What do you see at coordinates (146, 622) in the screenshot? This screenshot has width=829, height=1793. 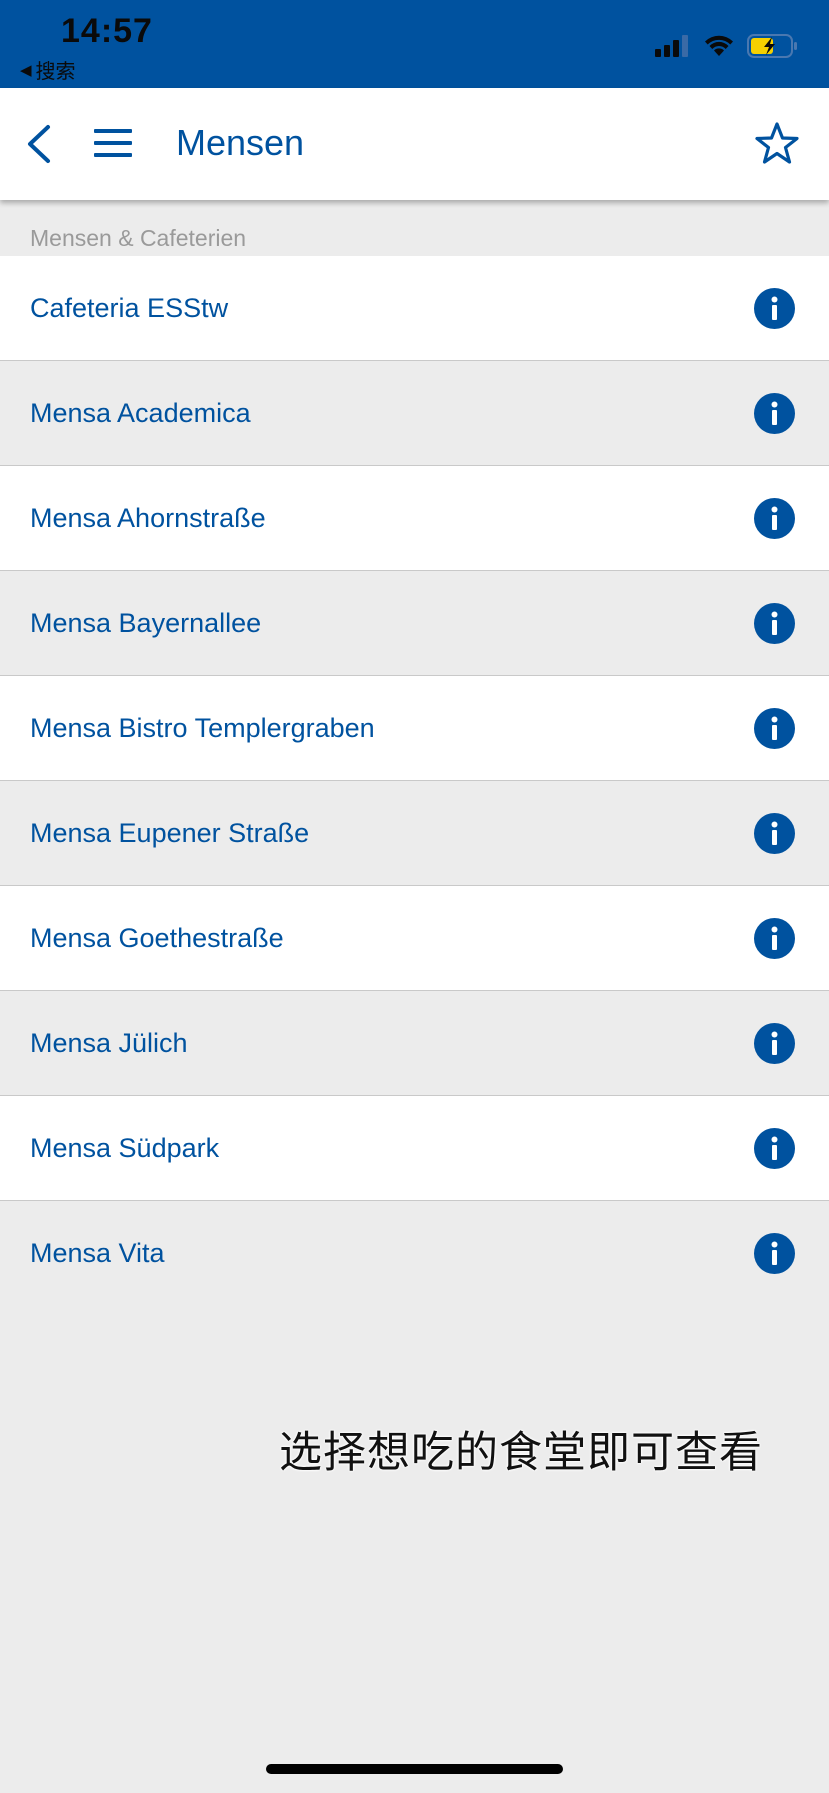 I see `list-item-label: Mensa Bayernallee` at bounding box center [146, 622].